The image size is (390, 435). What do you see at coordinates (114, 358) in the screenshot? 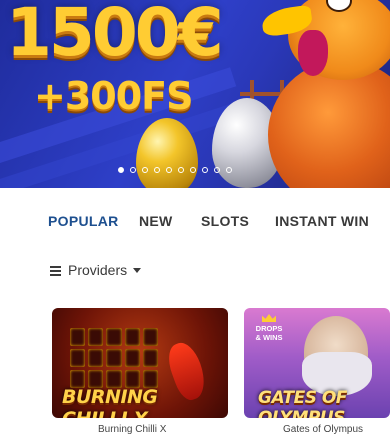
I see `slot-reels-illustration` at bounding box center [114, 358].